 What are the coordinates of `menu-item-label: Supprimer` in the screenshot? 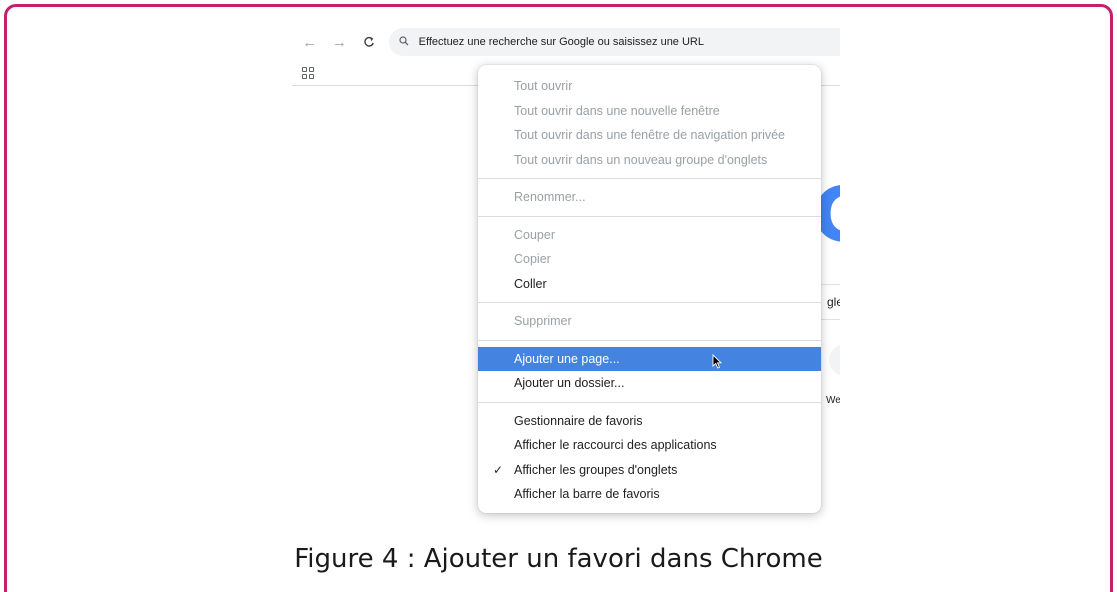 It's located at (543, 321).